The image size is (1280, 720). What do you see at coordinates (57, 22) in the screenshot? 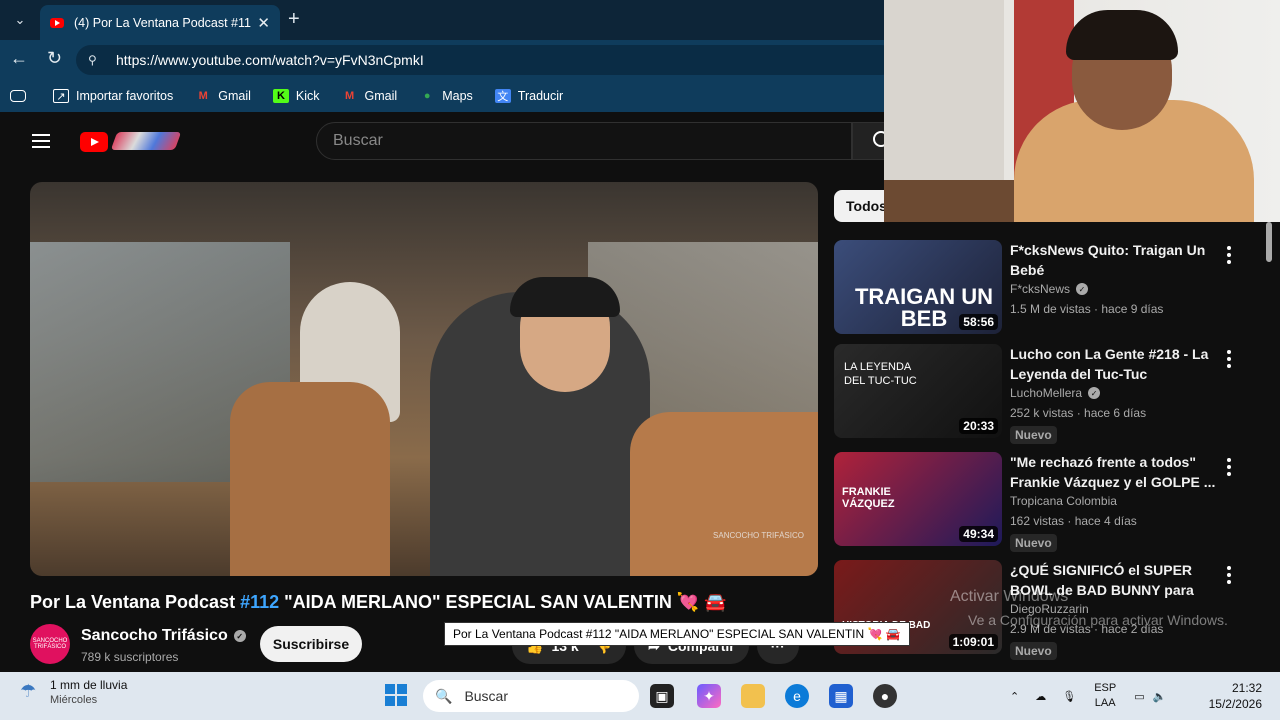
I see `youtube-favicon-icon` at bounding box center [57, 22].